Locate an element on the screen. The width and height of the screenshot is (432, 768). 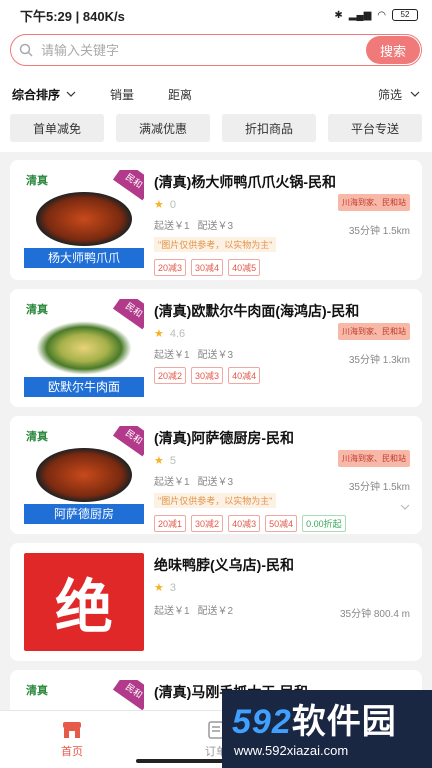
juewei-logo: 绝 is located at coordinates (84, 602).